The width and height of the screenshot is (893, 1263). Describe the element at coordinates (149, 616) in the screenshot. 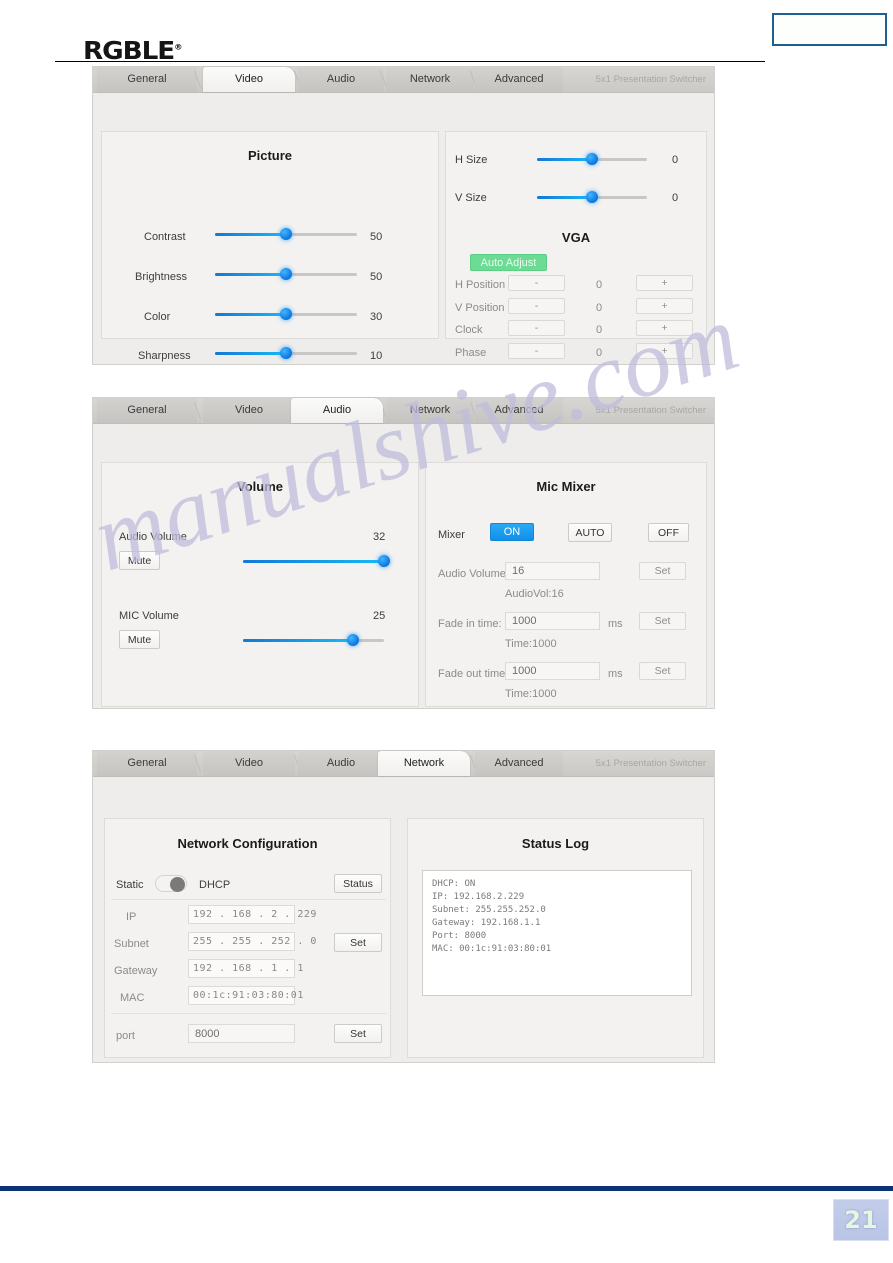

I see `mic-volume-label: MIC Volume` at that location.